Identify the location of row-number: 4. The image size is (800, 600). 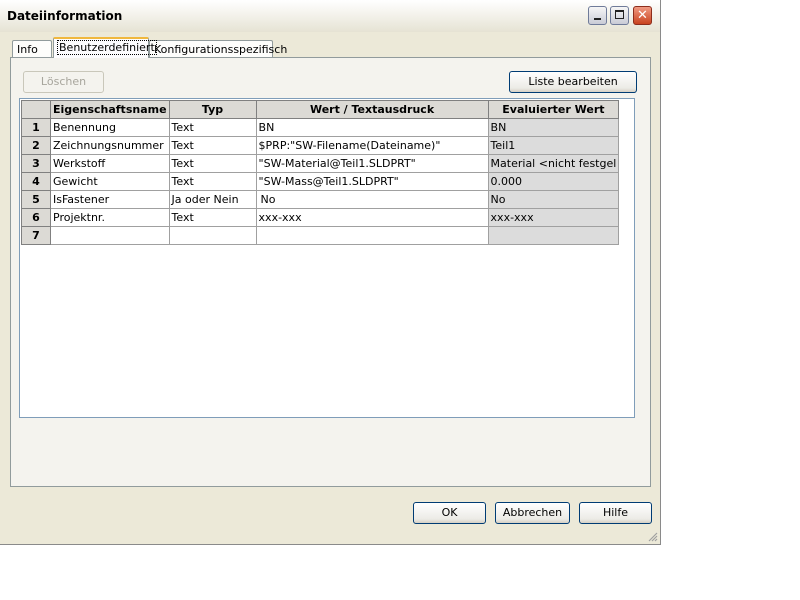
(36, 181).